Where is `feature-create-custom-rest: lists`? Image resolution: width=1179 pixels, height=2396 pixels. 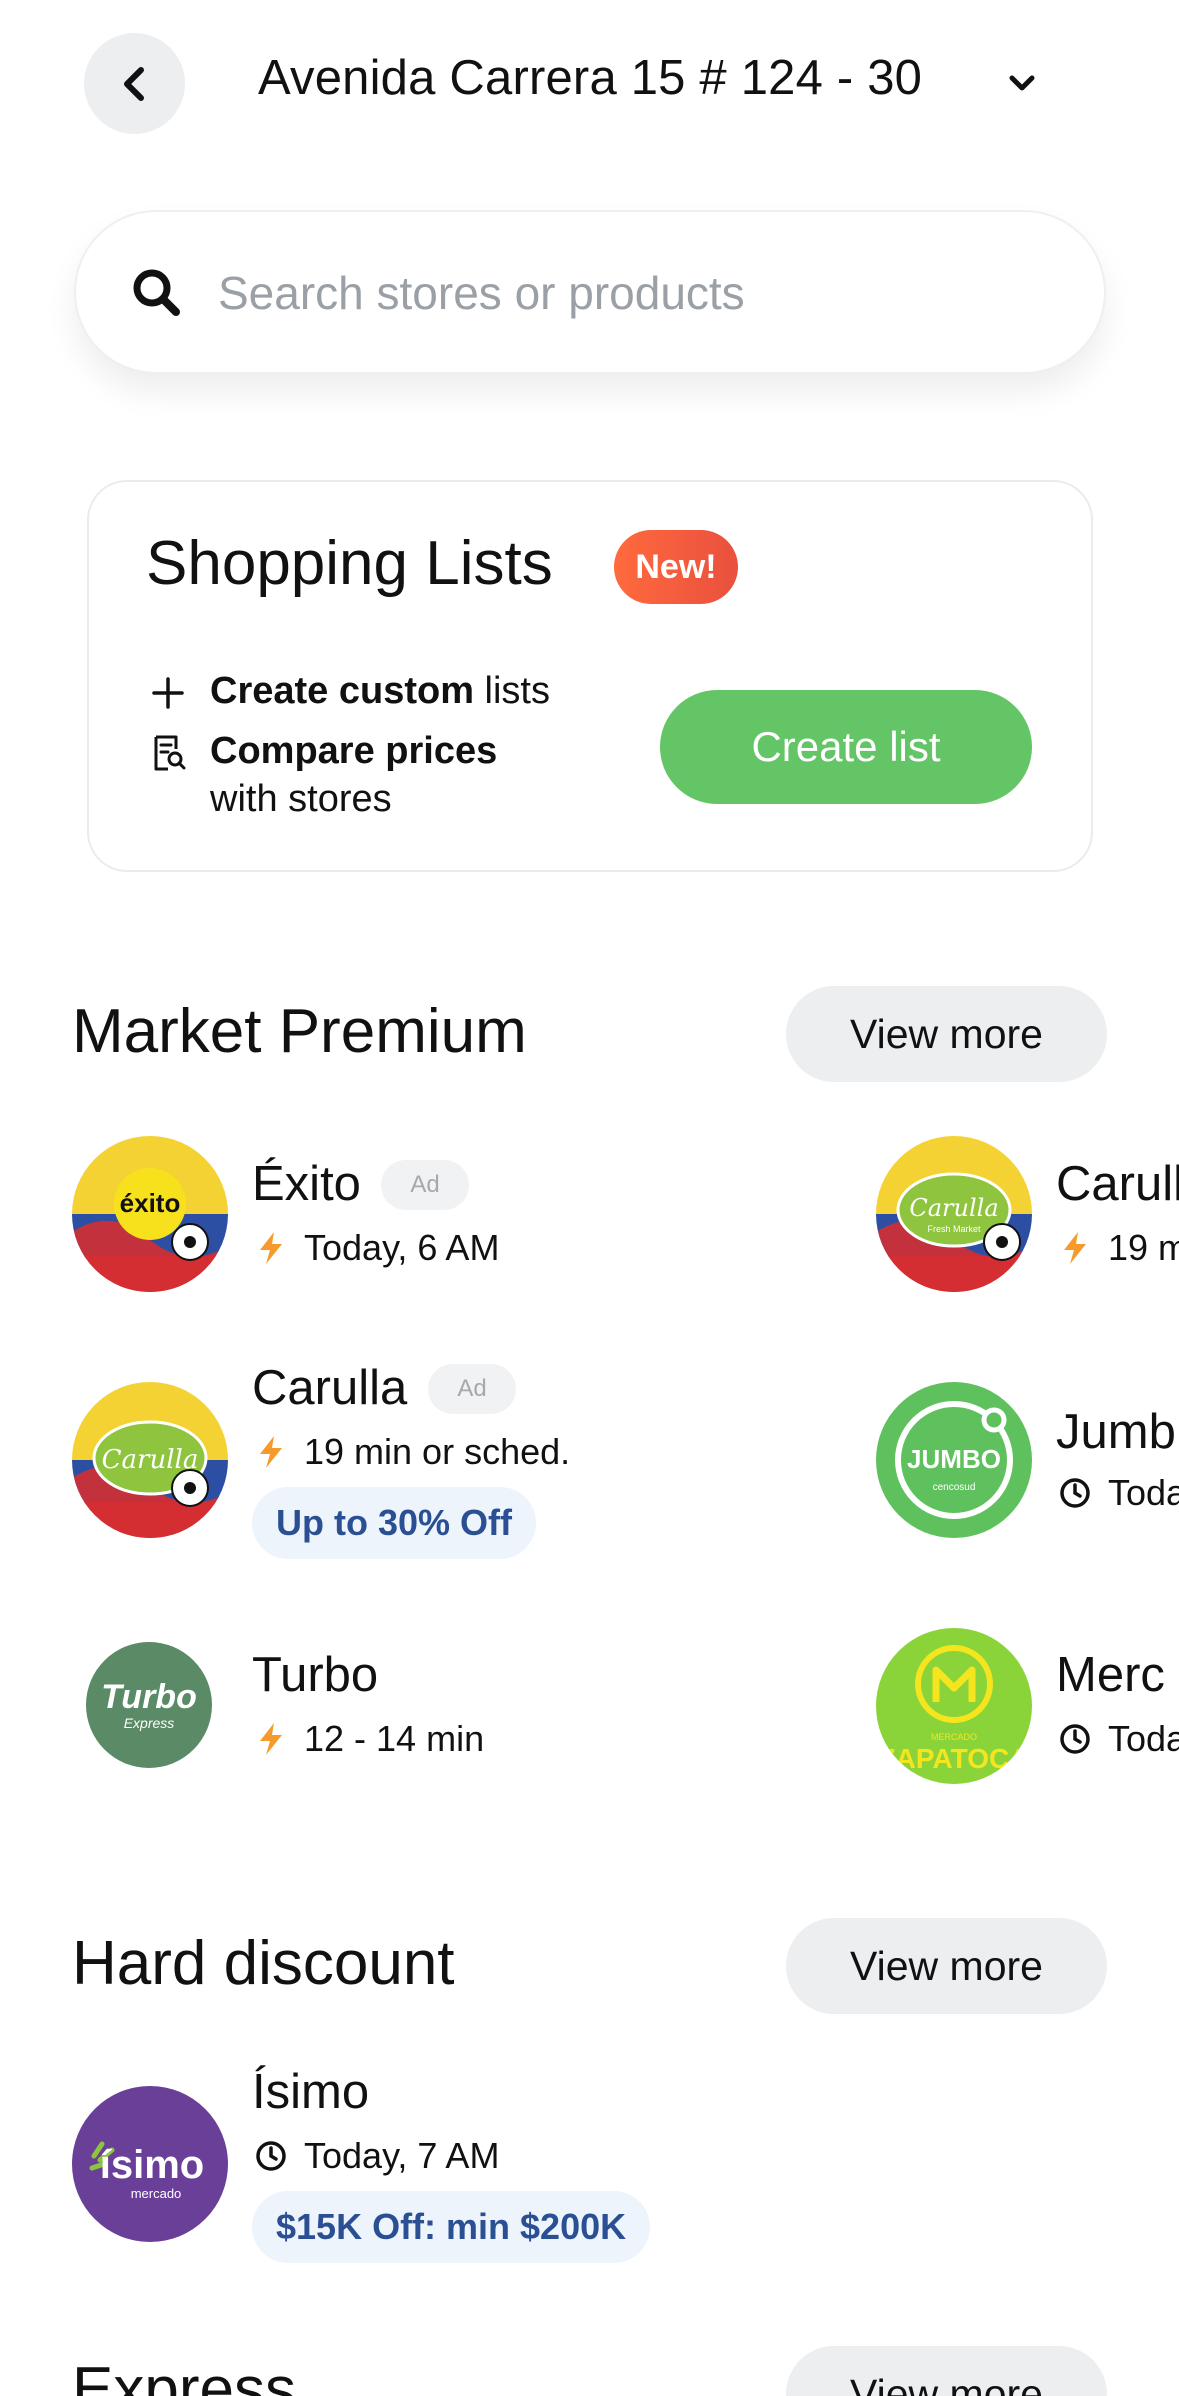
feature-create-custom-rest: lists is located at coordinates (511, 691).